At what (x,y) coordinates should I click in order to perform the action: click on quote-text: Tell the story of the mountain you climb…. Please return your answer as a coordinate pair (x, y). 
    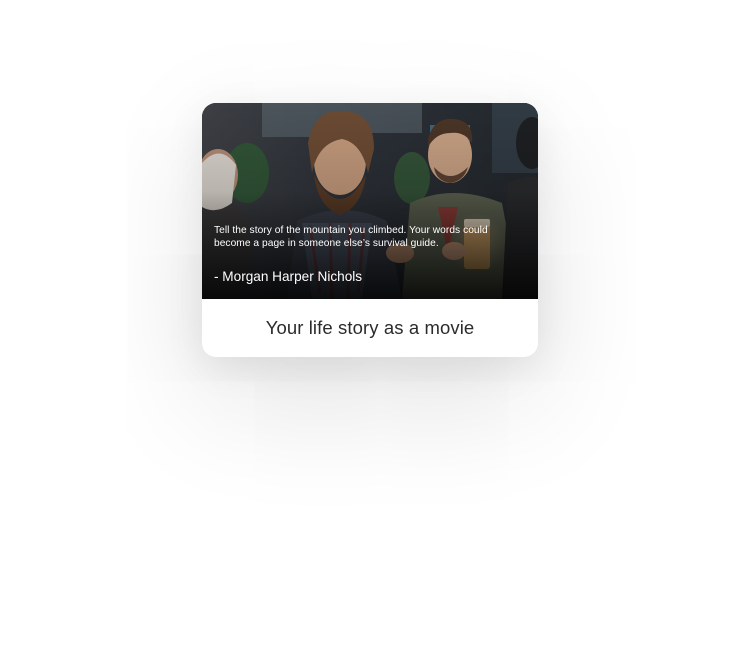
    Looking at the image, I should click on (351, 237).